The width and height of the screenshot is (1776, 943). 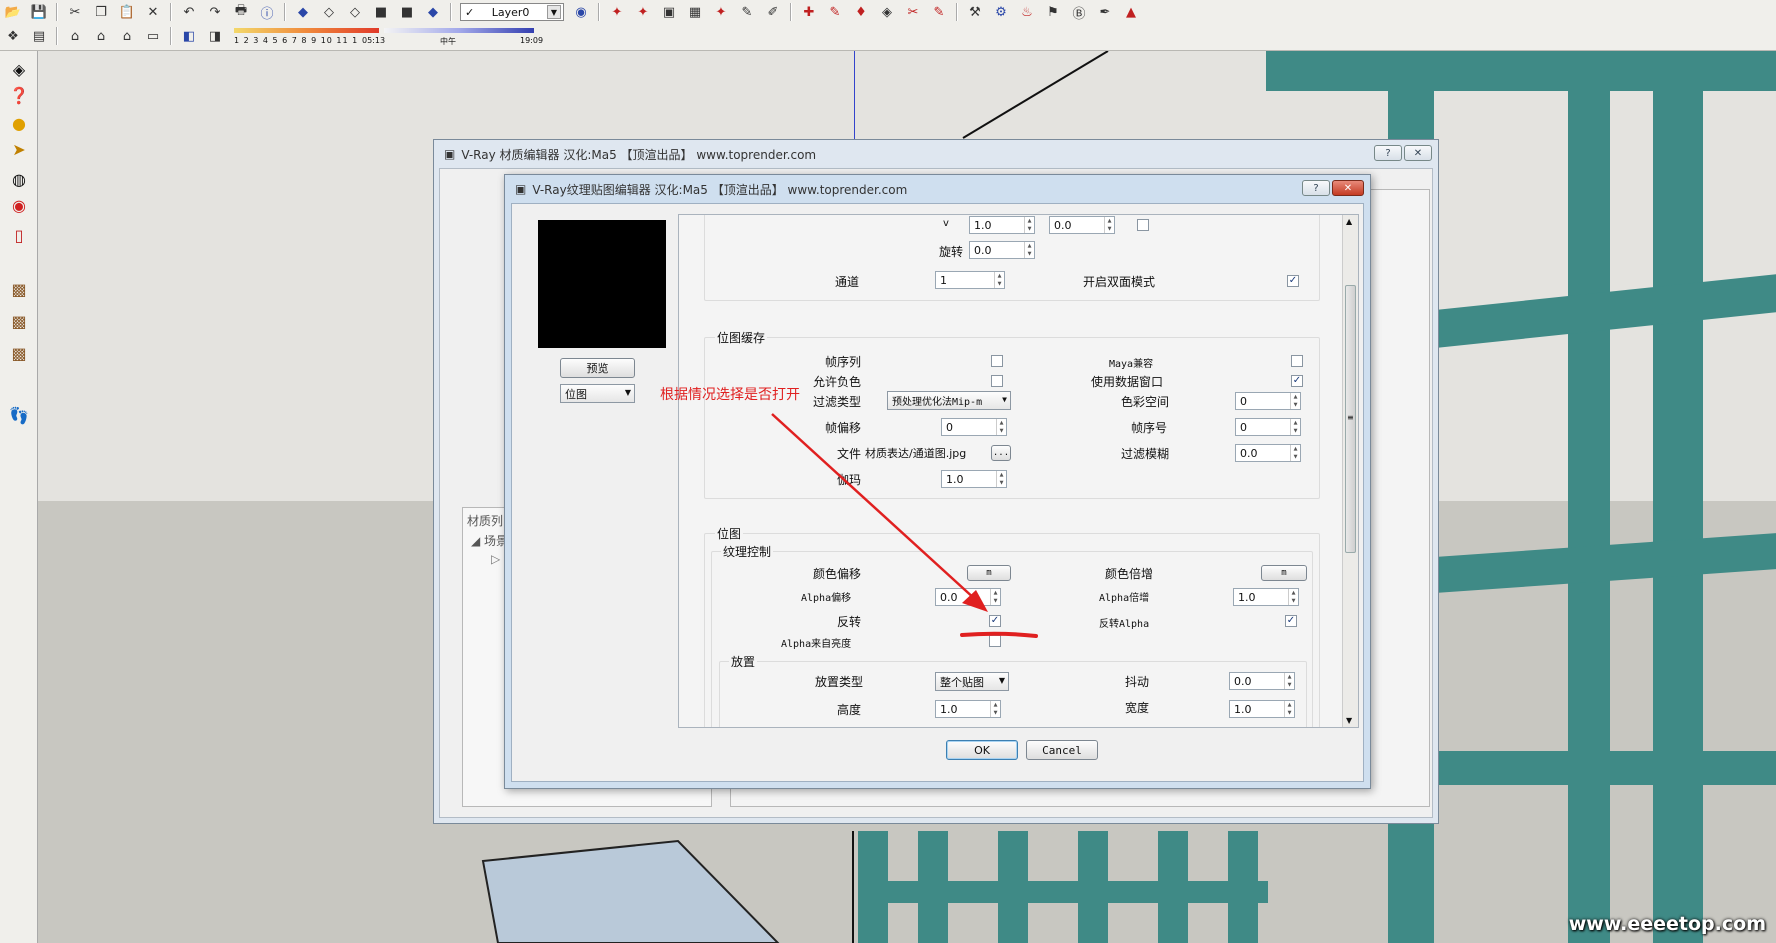 I want to click on terrain-stamp-icon: ▩, so click(x=19, y=353).